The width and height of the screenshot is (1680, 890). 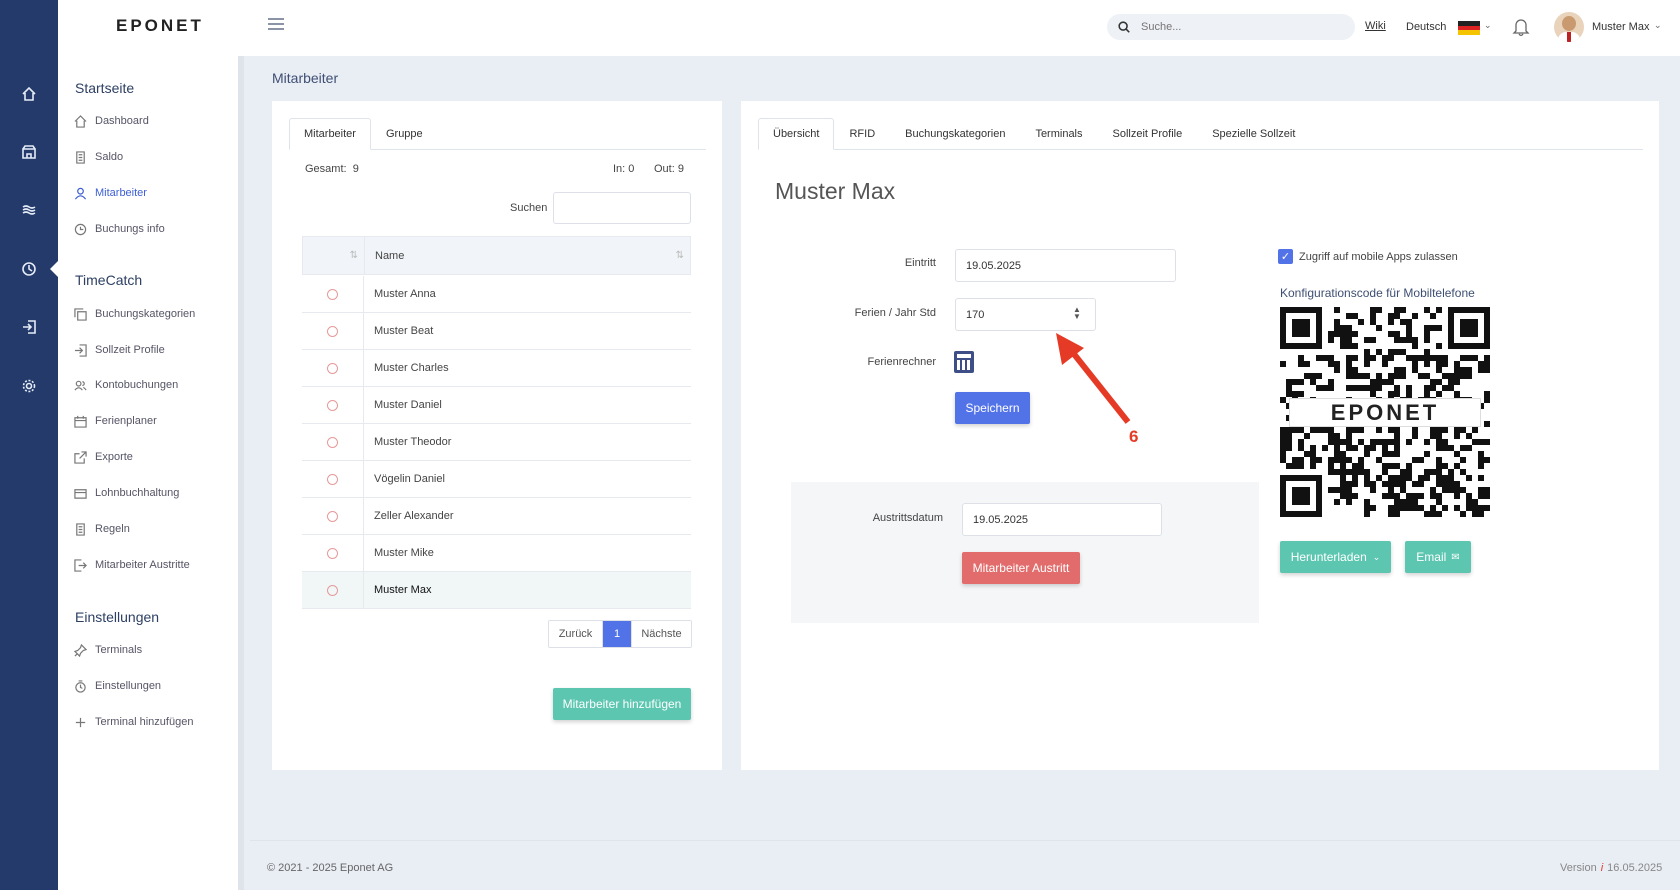 I want to click on save-button: Speichern, so click(x=992, y=408).